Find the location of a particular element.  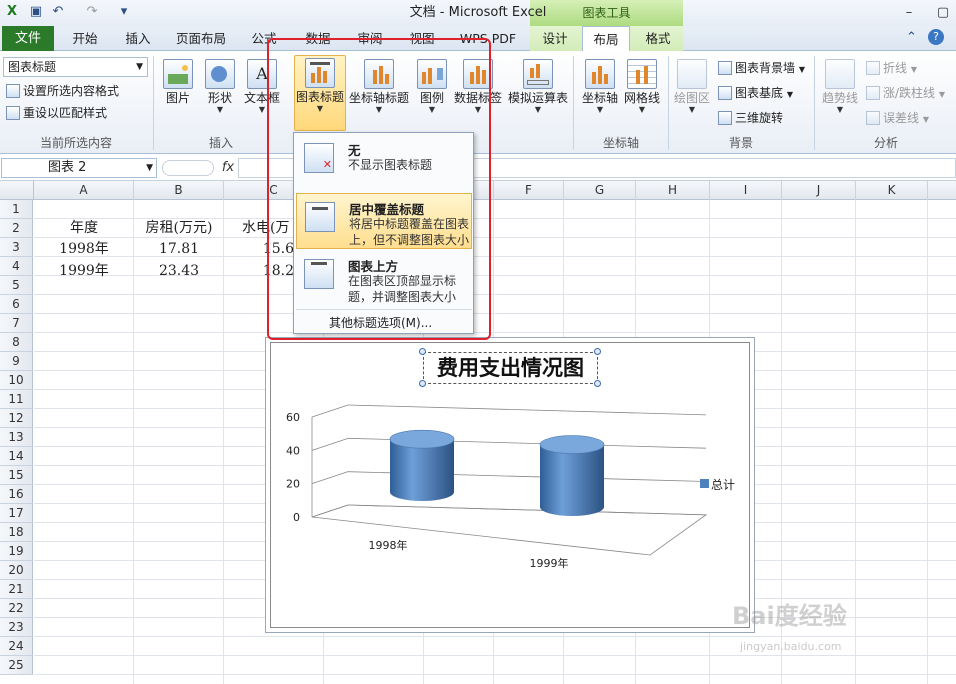

row-header-22: 22 is located at coordinates (16, 608).